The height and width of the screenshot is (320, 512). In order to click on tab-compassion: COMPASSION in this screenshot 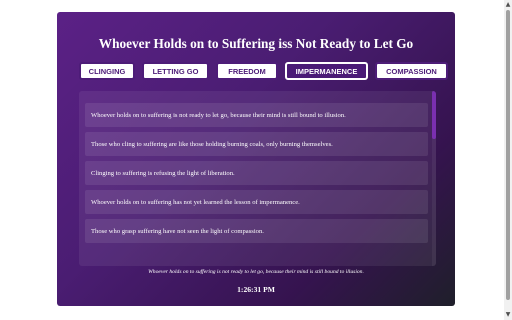, I will do `click(411, 71)`.